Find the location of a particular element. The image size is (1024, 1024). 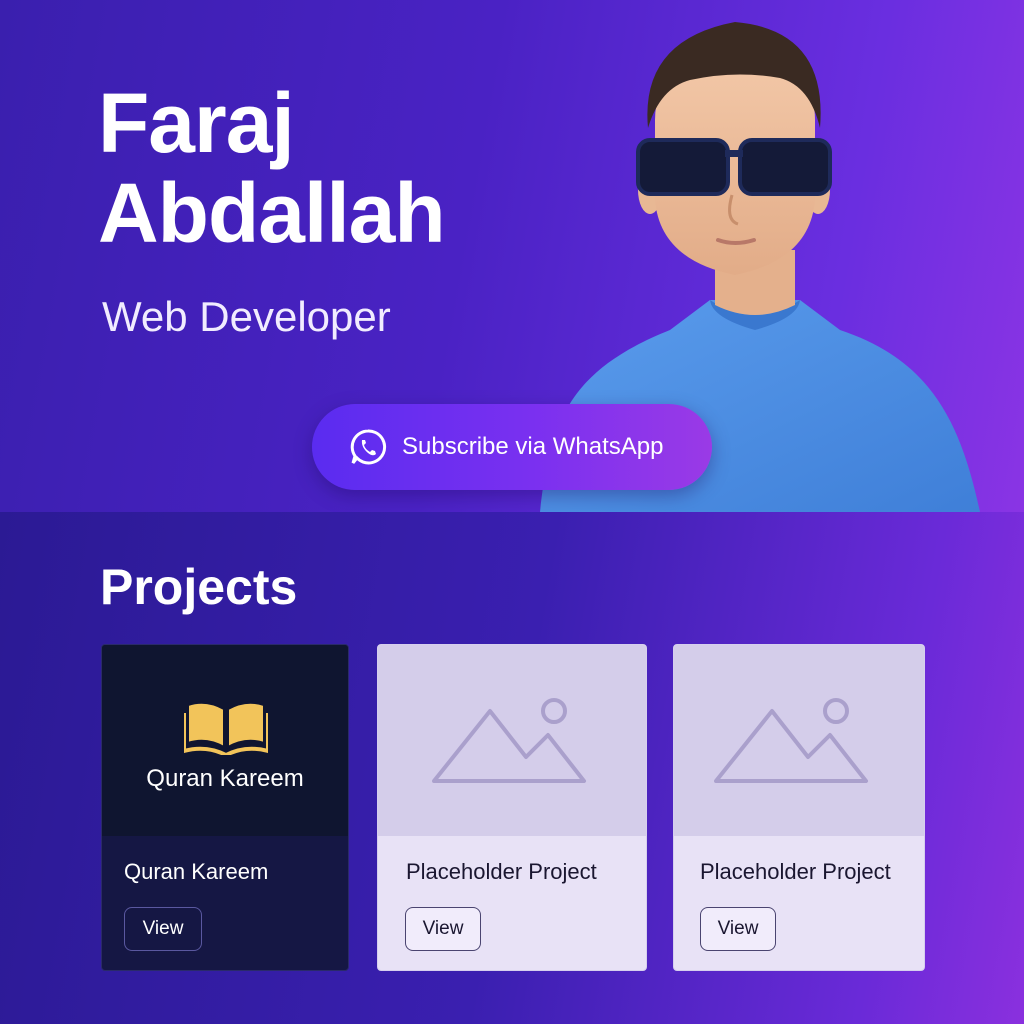

project-card-placeholder-2: Placeholder Project View is located at coordinates (799, 807).